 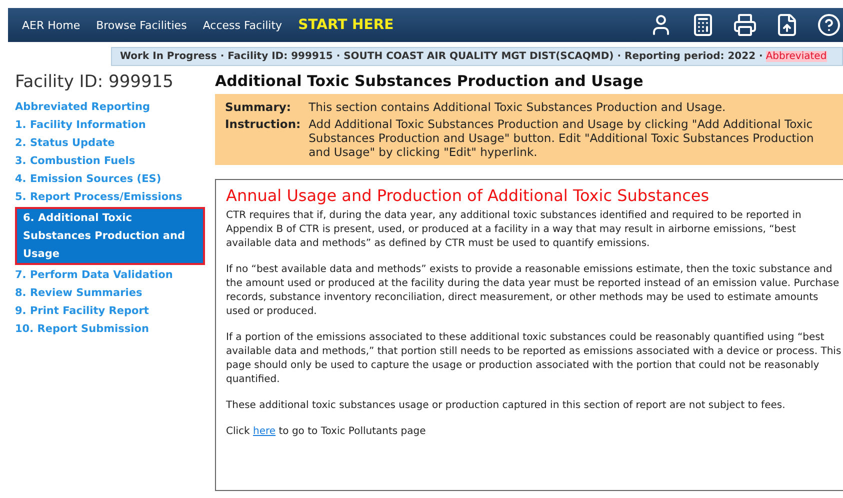 I want to click on sidebar-item: 10. Report Submission, so click(x=110, y=329).